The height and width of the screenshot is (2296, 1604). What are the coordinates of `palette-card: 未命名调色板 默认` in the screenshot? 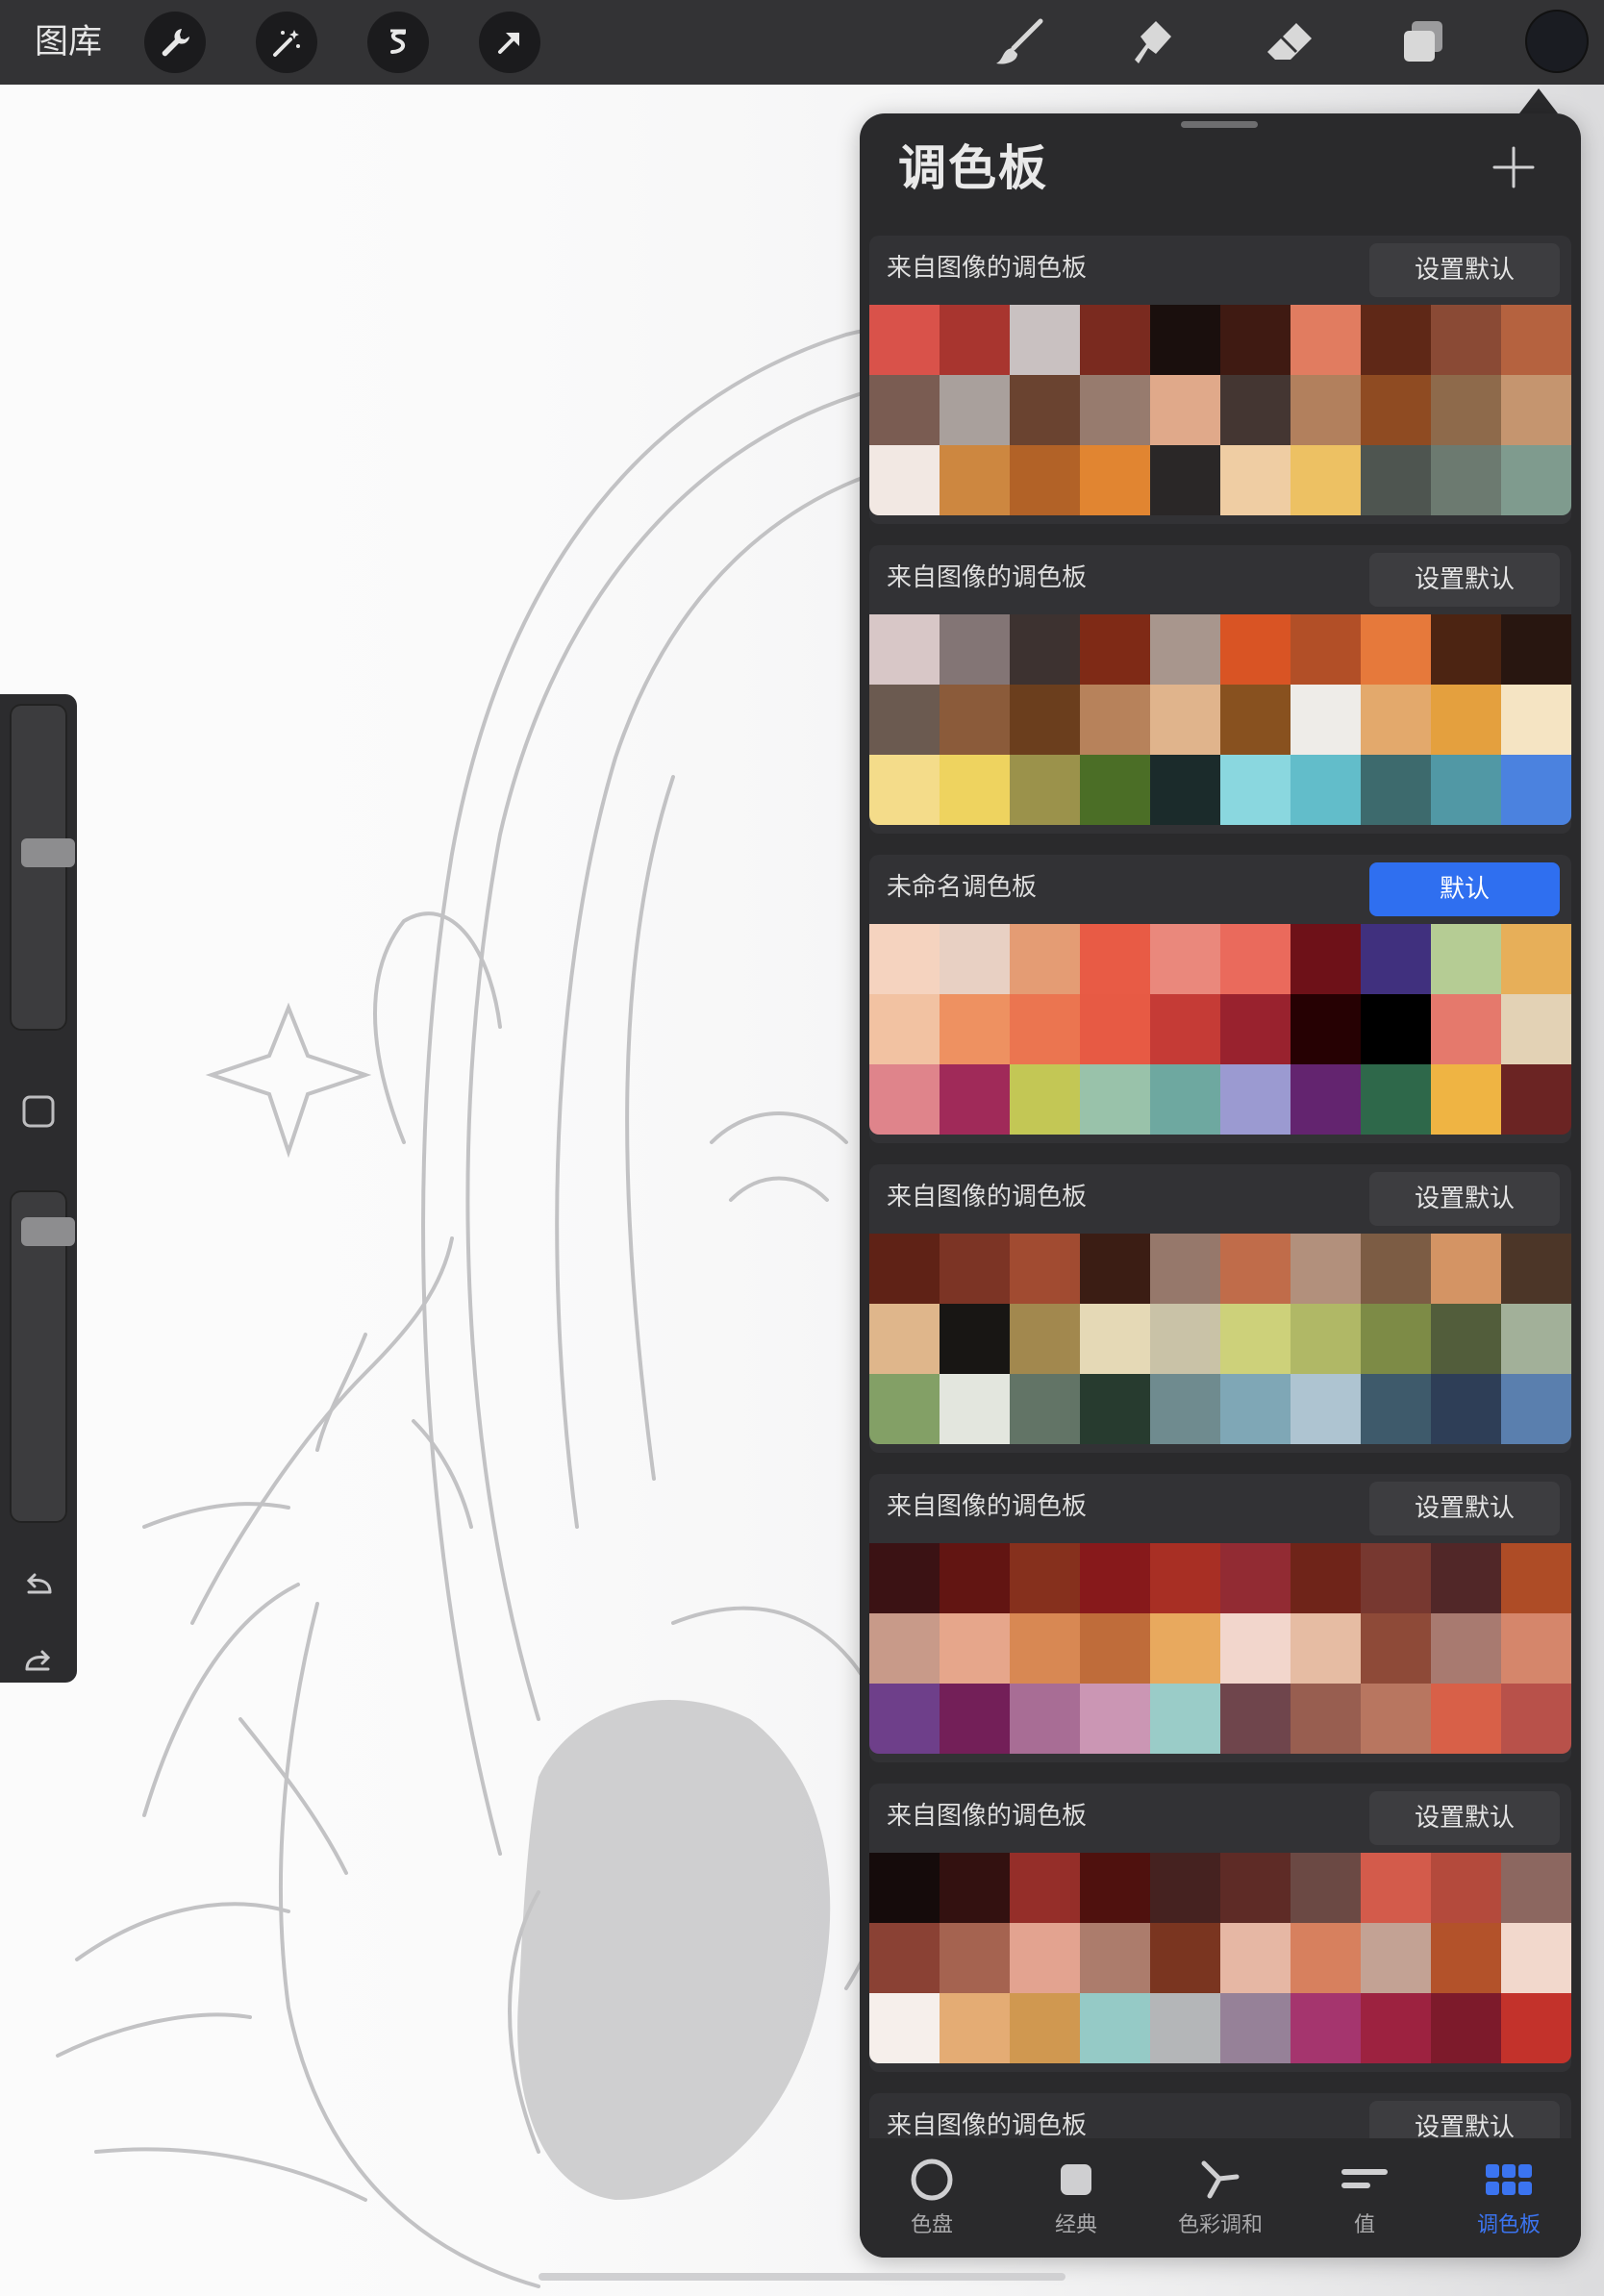 It's located at (1220, 999).